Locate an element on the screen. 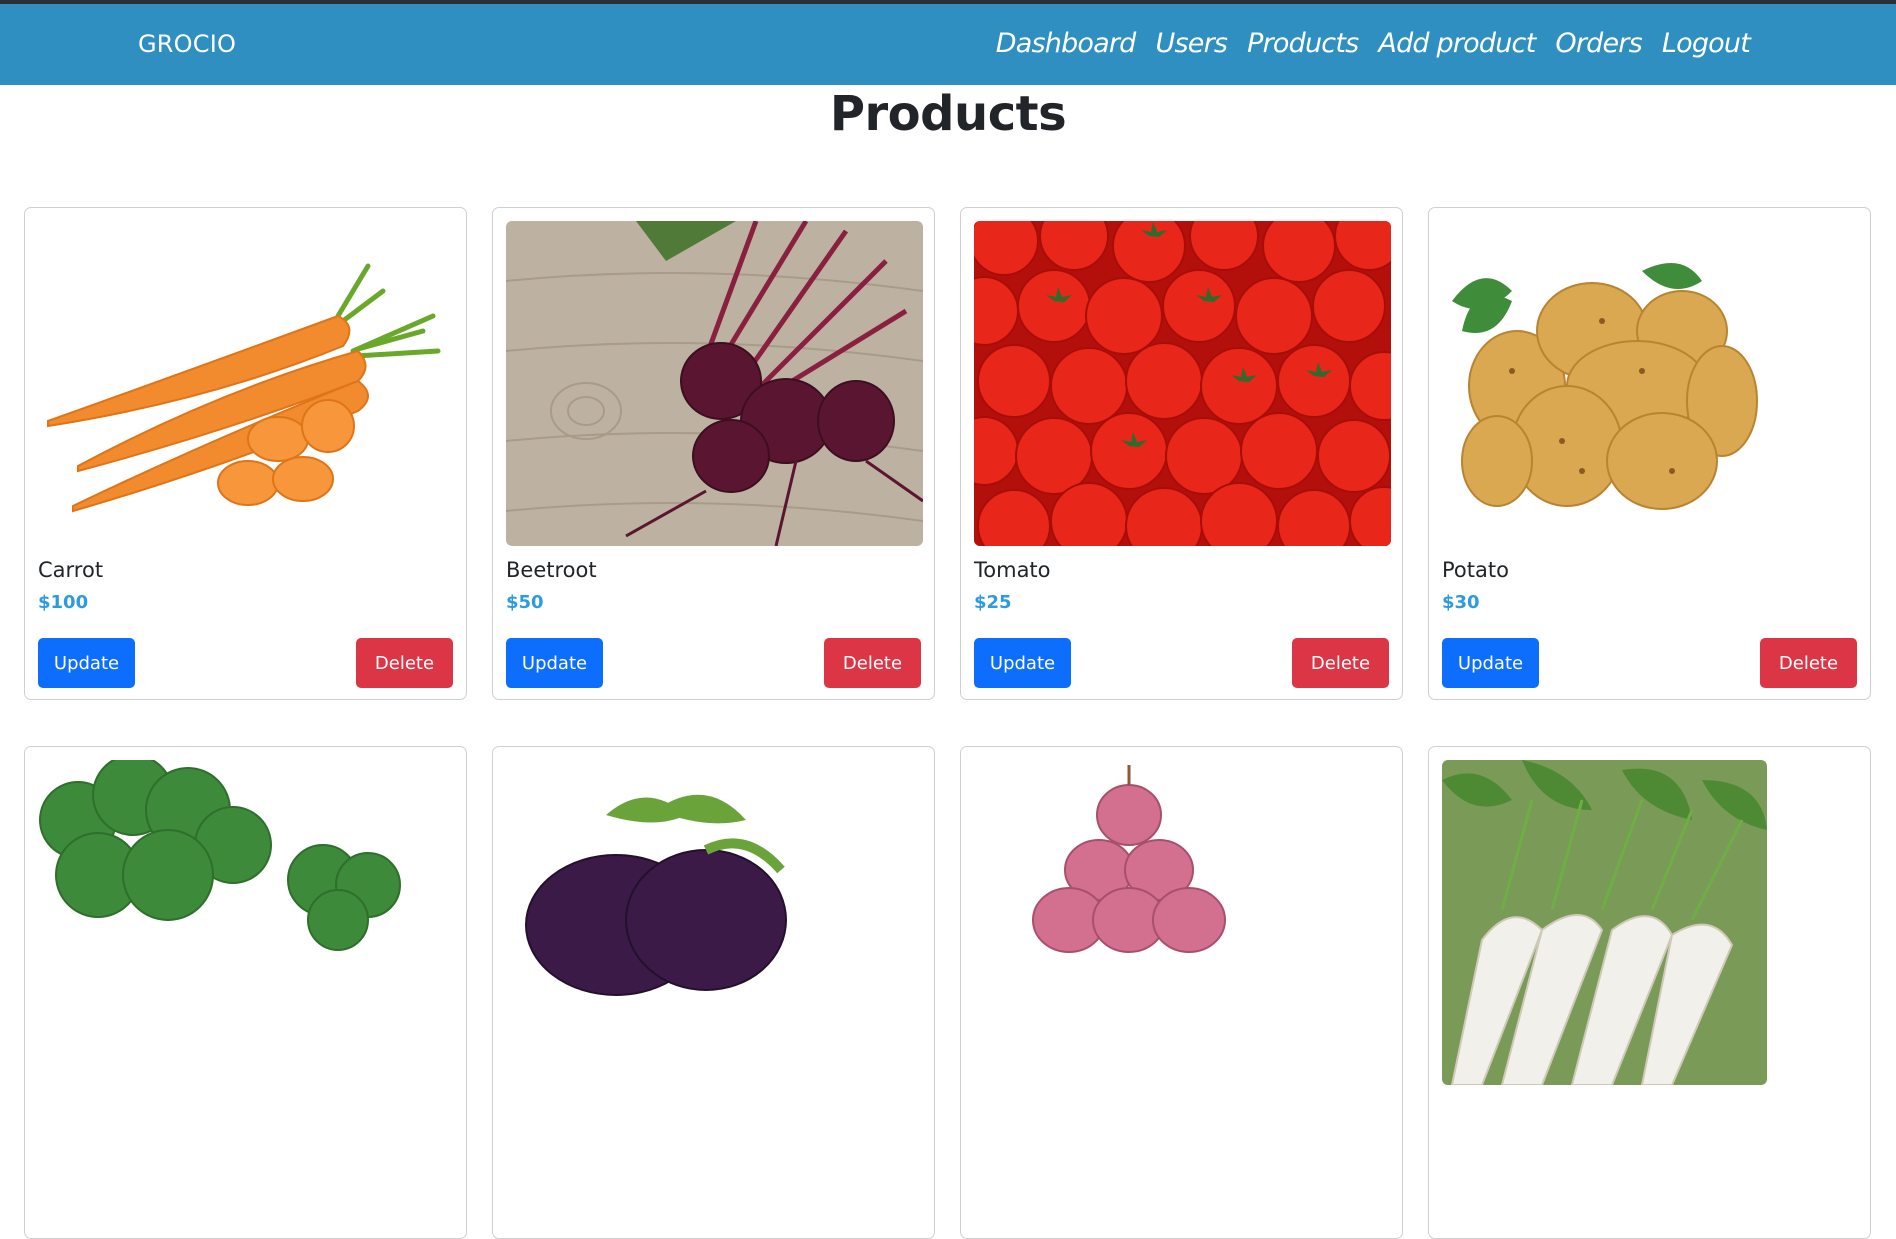  product-name: Potato is located at coordinates (1475, 570).